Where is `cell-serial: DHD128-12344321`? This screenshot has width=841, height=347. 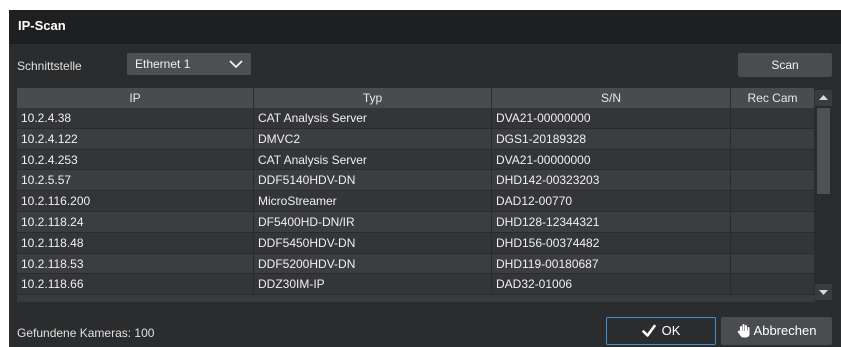
cell-serial: DHD128-12344321 is located at coordinates (611, 221).